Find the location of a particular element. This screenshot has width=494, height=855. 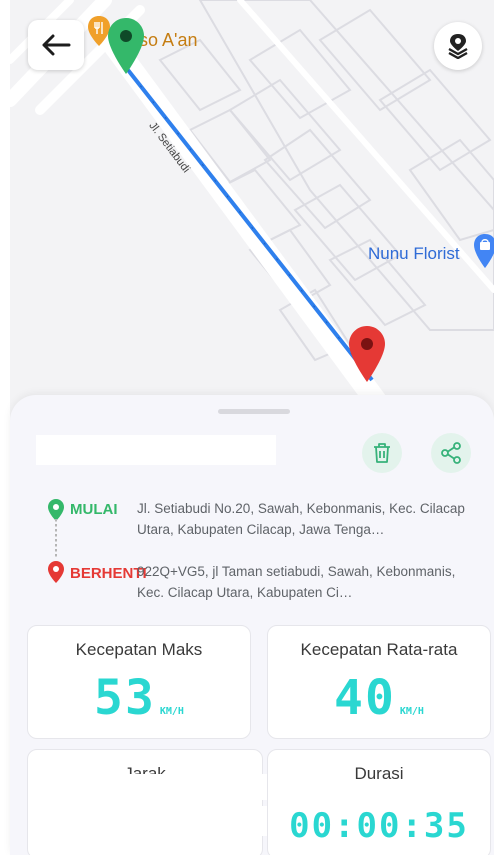

share-icon is located at coordinates (451, 453).